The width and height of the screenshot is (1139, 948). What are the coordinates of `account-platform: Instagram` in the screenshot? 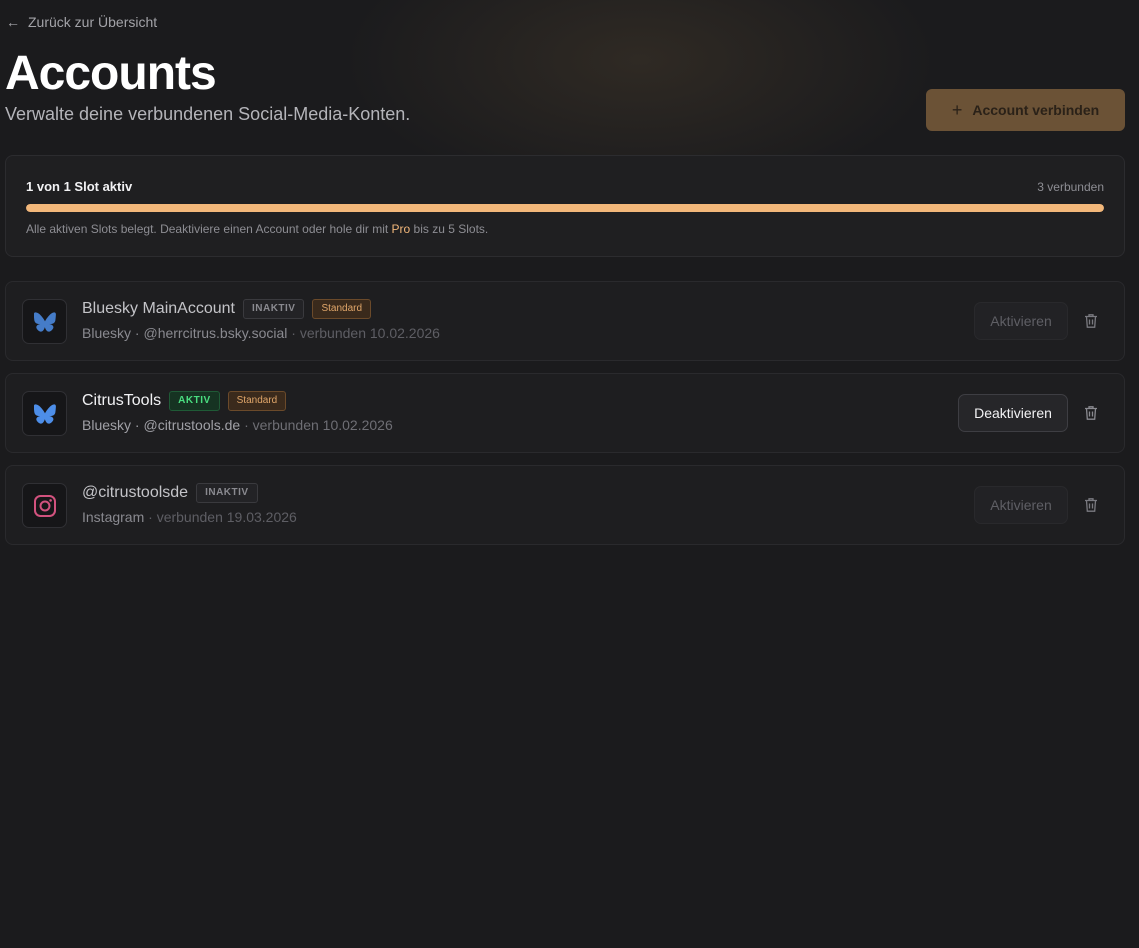 It's located at (113, 517).